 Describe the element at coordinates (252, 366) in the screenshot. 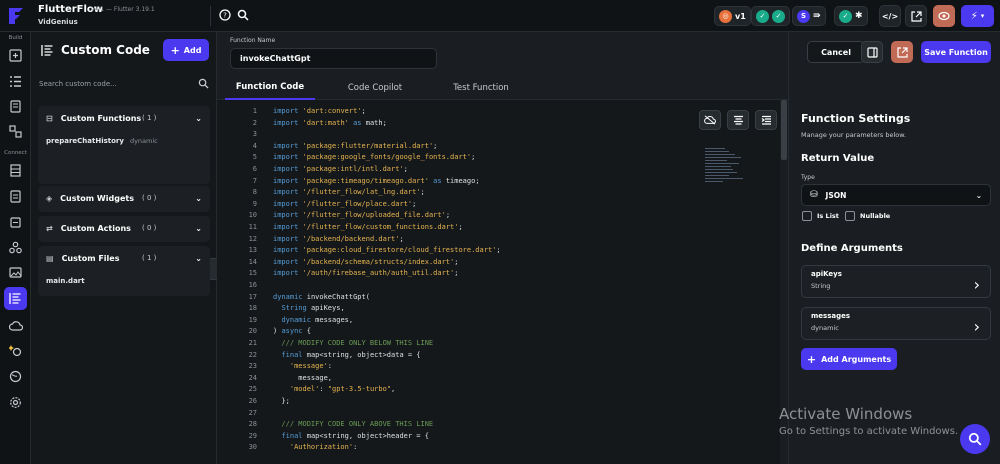

I see `line-number: 23` at that location.